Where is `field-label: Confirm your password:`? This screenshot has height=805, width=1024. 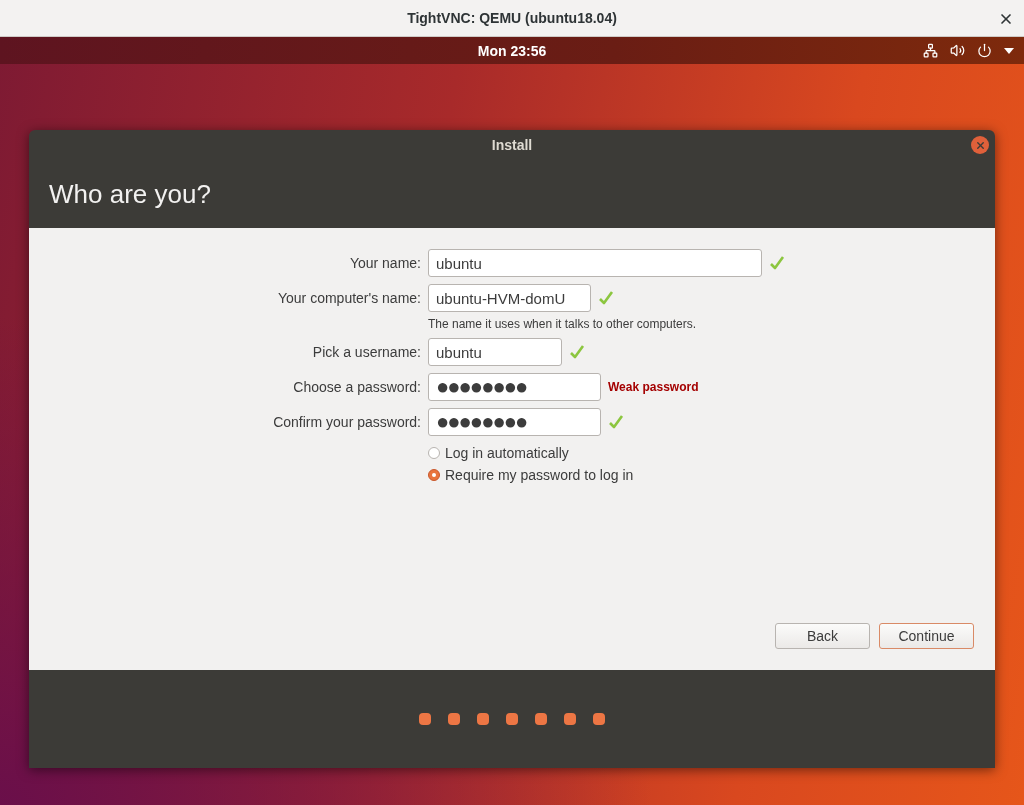
field-label: Confirm your password: is located at coordinates (346, 422).